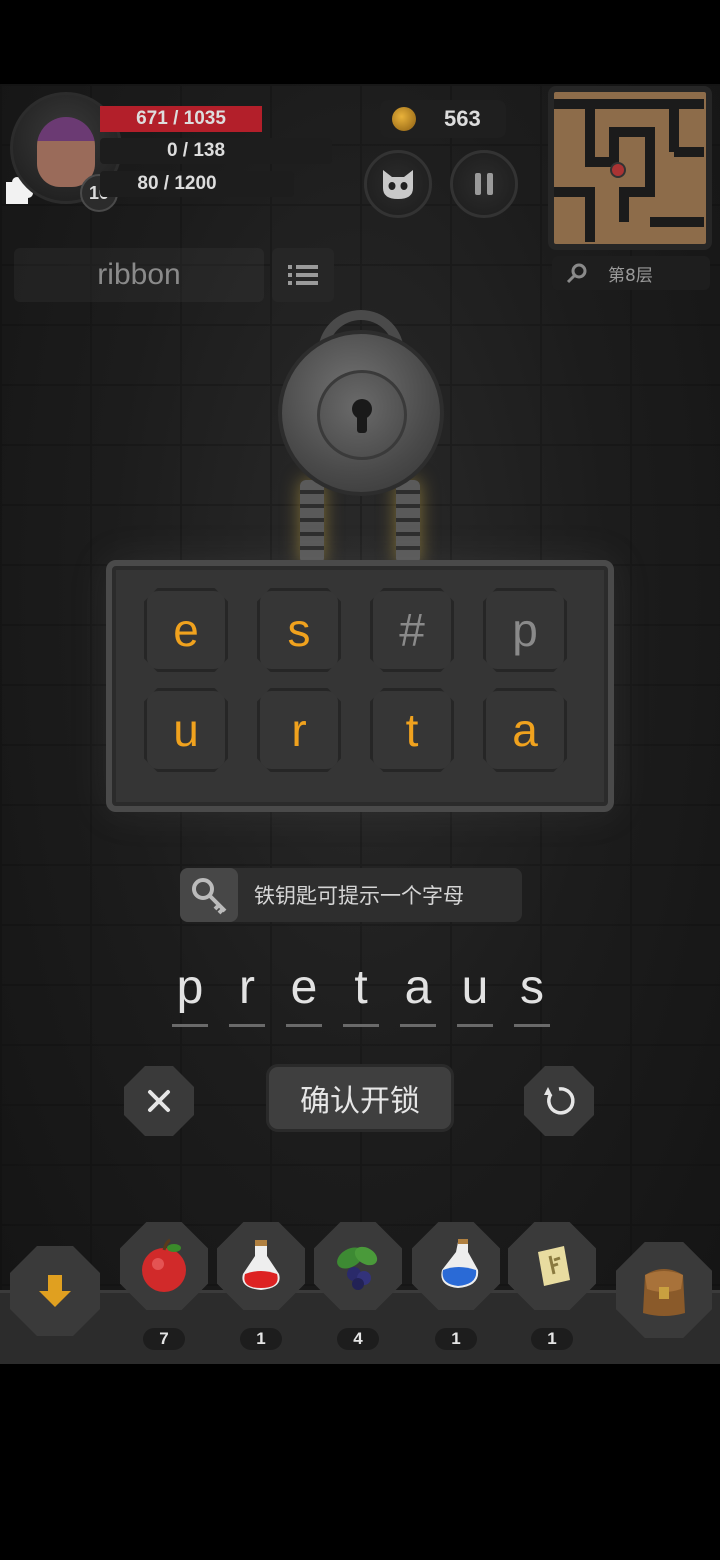  What do you see at coordinates (412, 730) in the screenshot?
I see `letter-tile: t` at bounding box center [412, 730].